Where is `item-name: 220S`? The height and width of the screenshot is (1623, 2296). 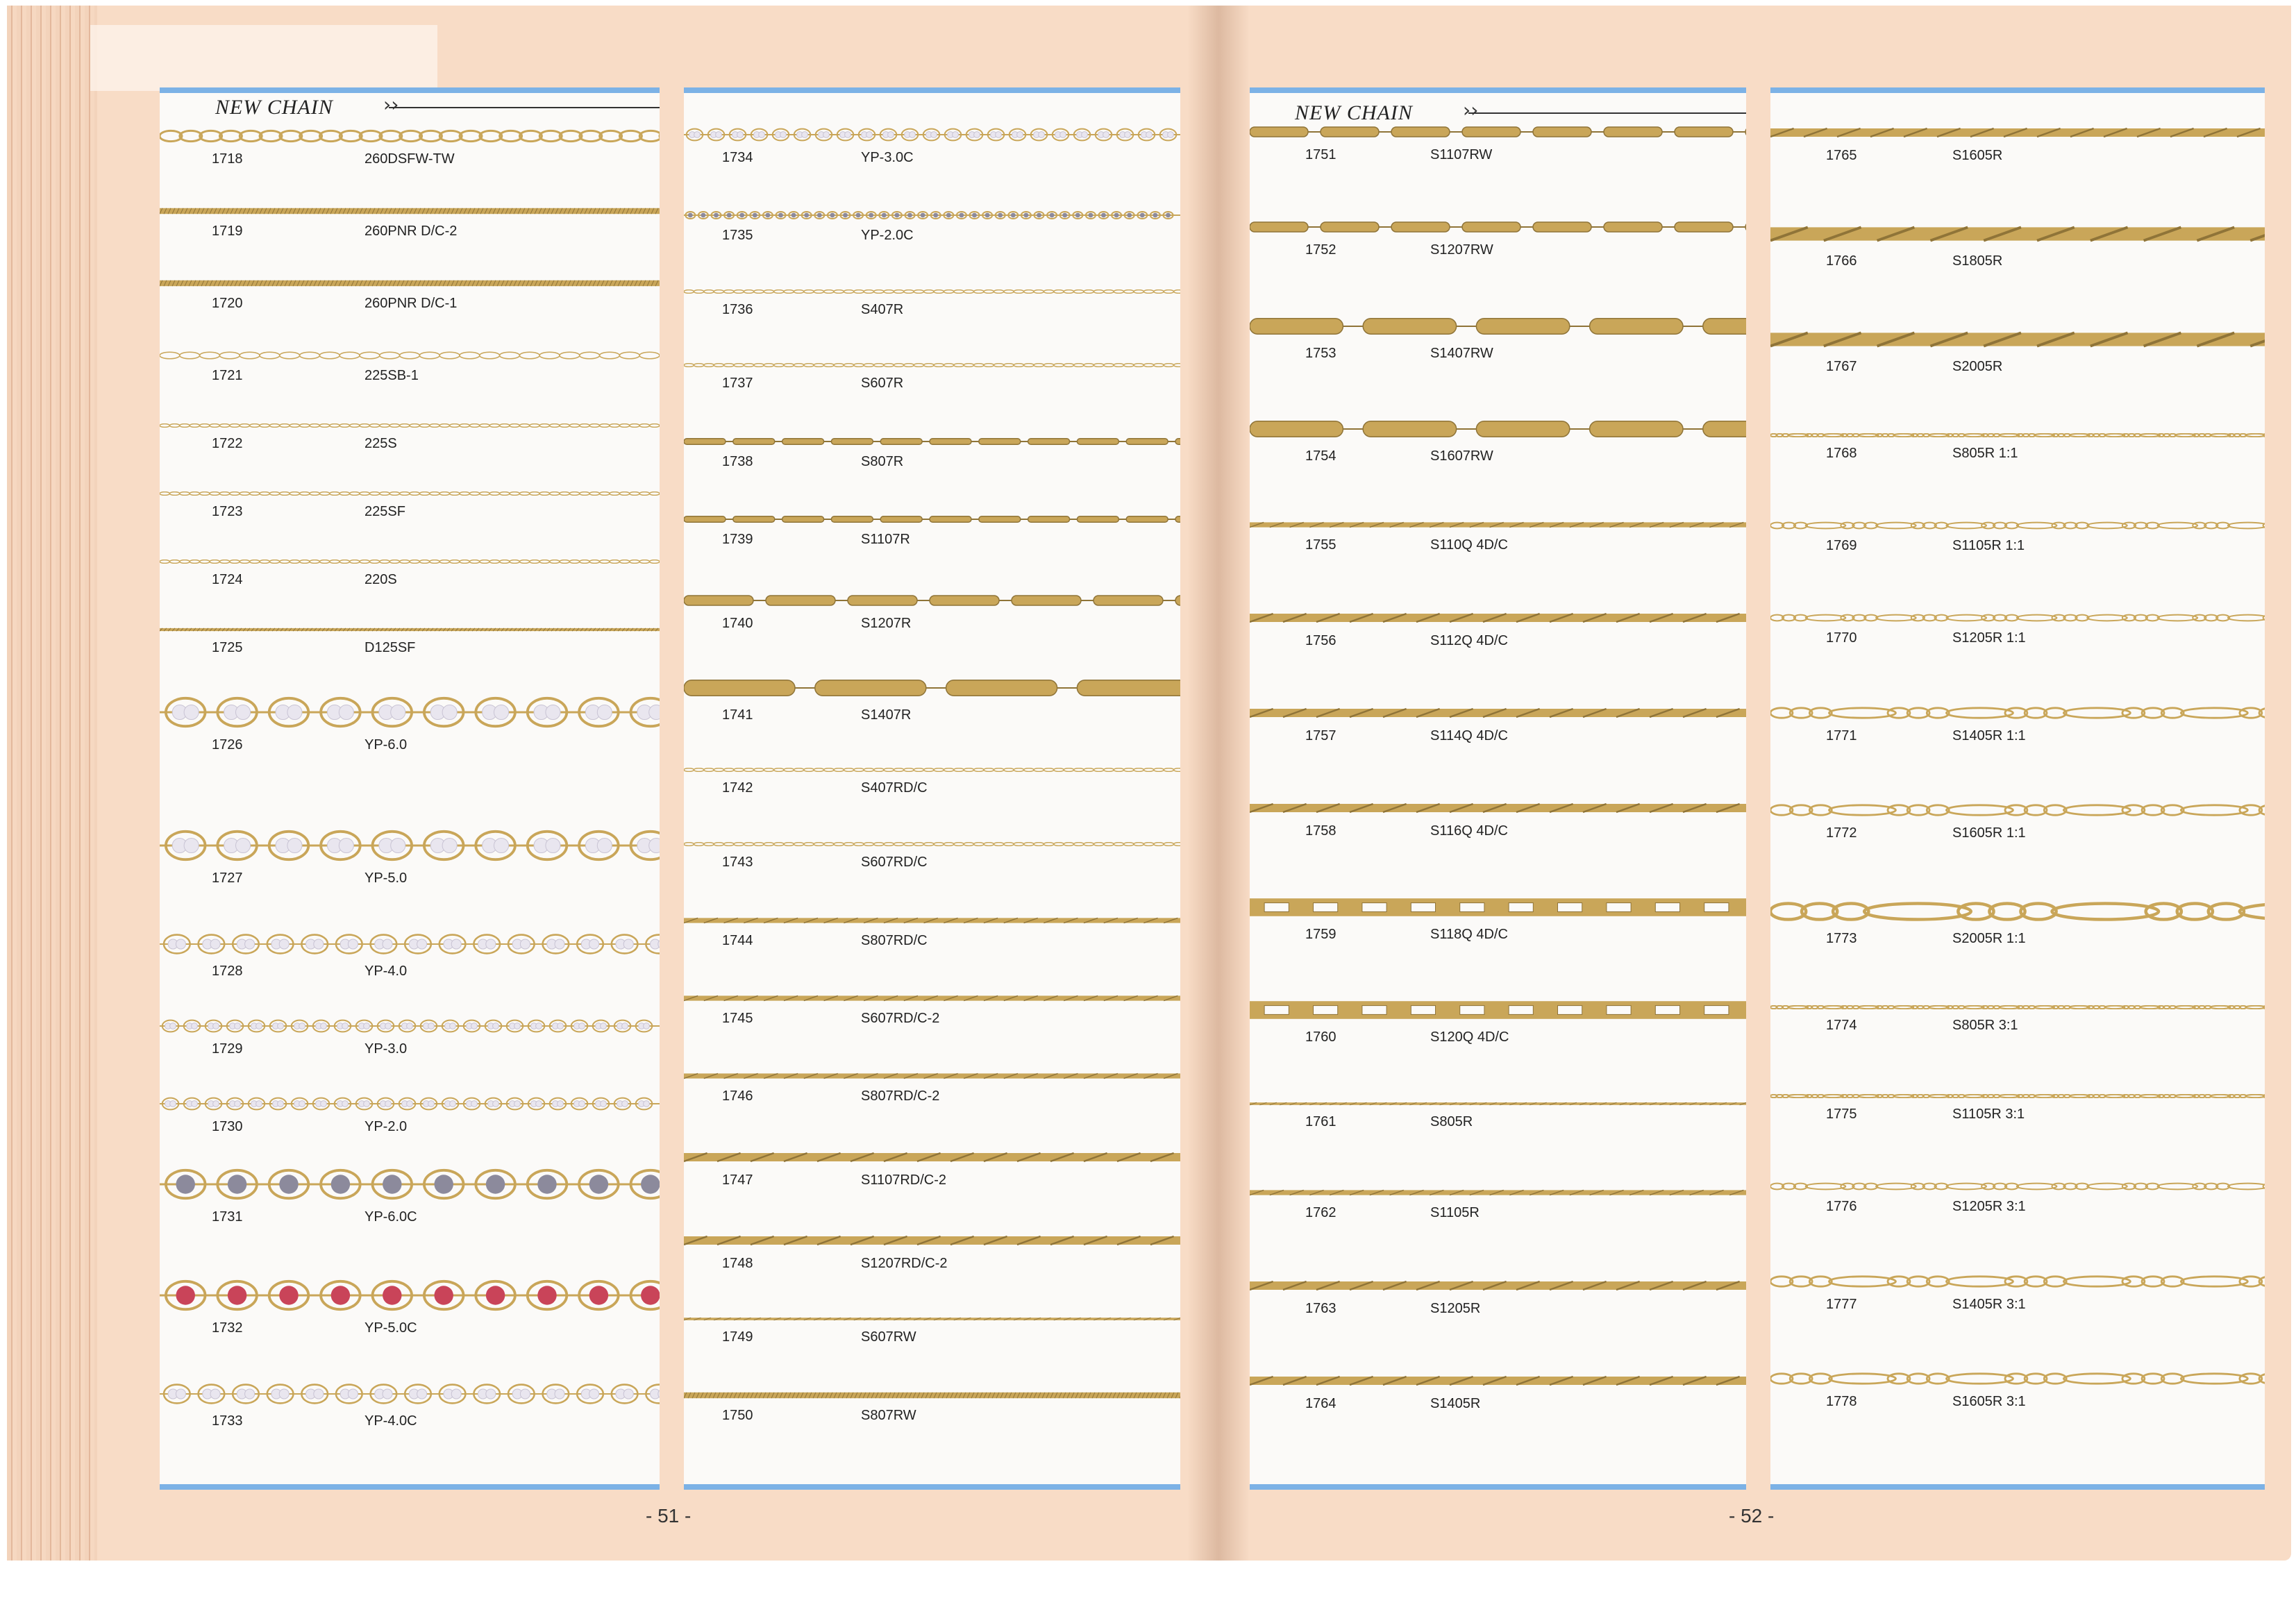 item-name: 220S is located at coordinates (380, 579).